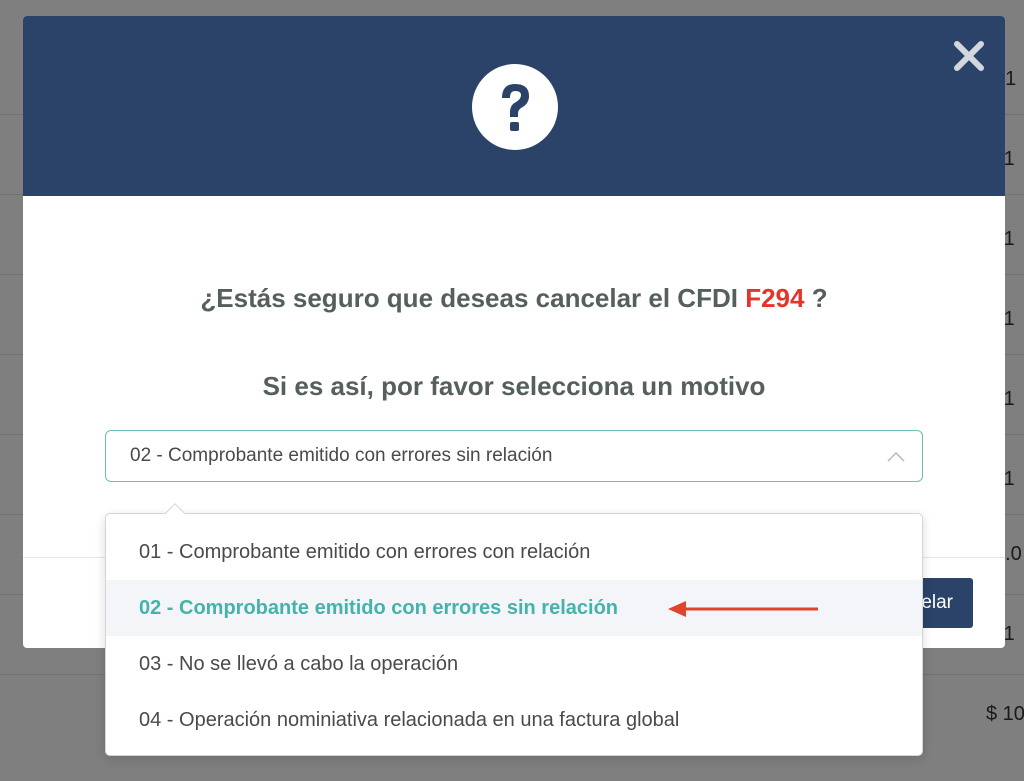  What do you see at coordinates (896, 456) in the screenshot?
I see `chevron-up-icon` at bounding box center [896, 456].